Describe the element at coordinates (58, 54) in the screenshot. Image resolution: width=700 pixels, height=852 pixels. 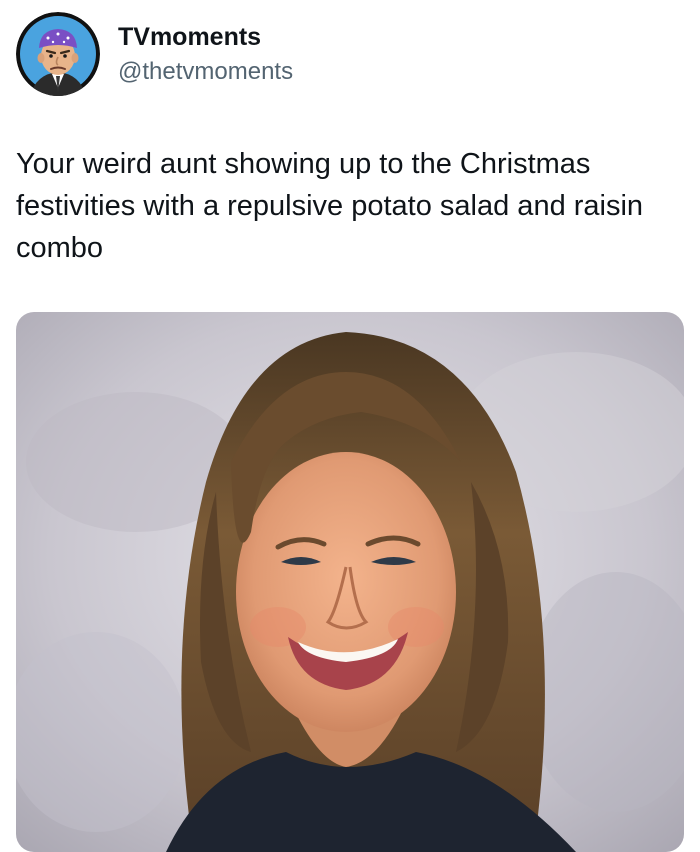
I see `profile-avatar-icon` at that location.